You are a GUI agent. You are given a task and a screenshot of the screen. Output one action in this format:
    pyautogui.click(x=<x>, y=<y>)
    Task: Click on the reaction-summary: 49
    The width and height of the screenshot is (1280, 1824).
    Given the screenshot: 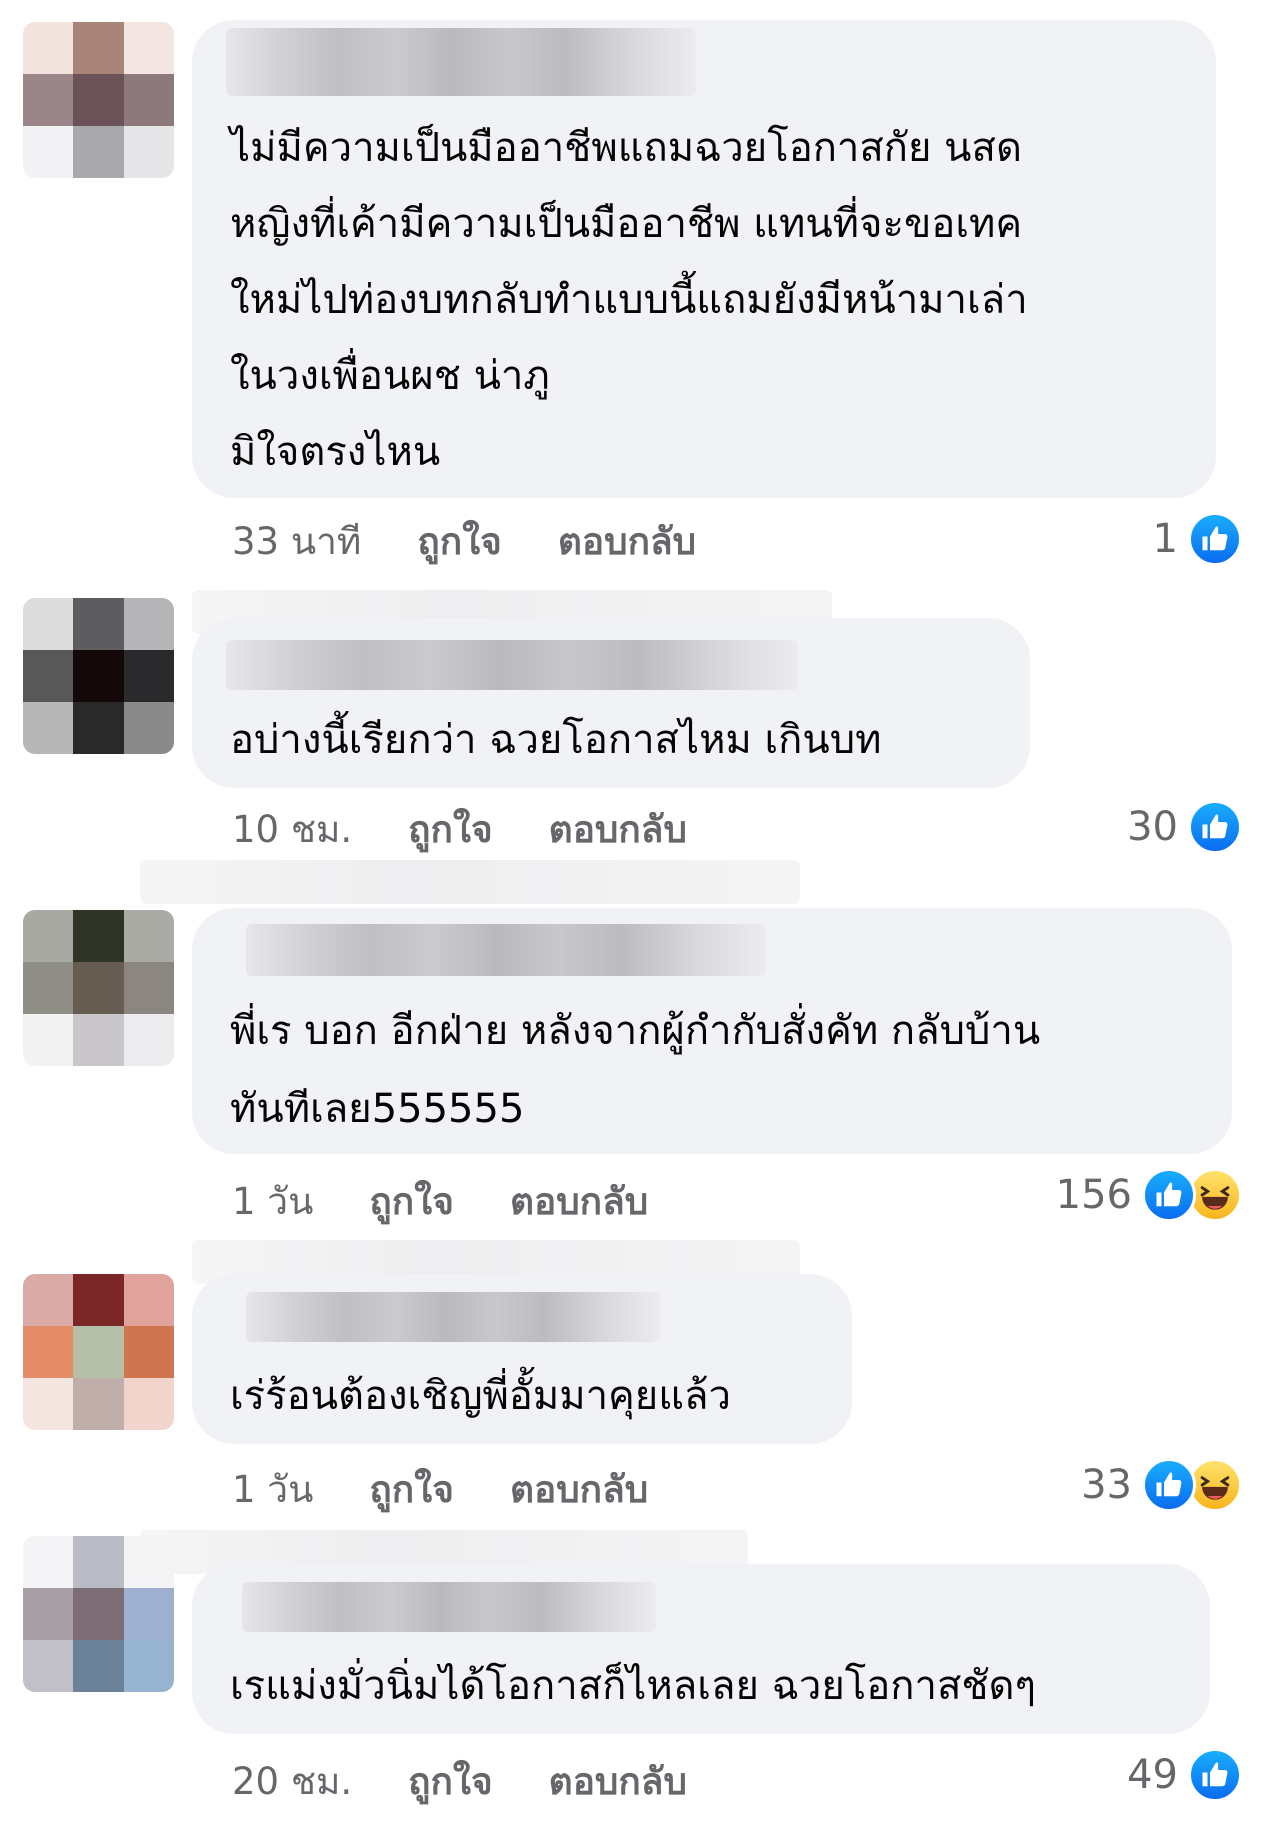 What is the action you would take?
    pyautogui.click(x=1184, y=1775)
    